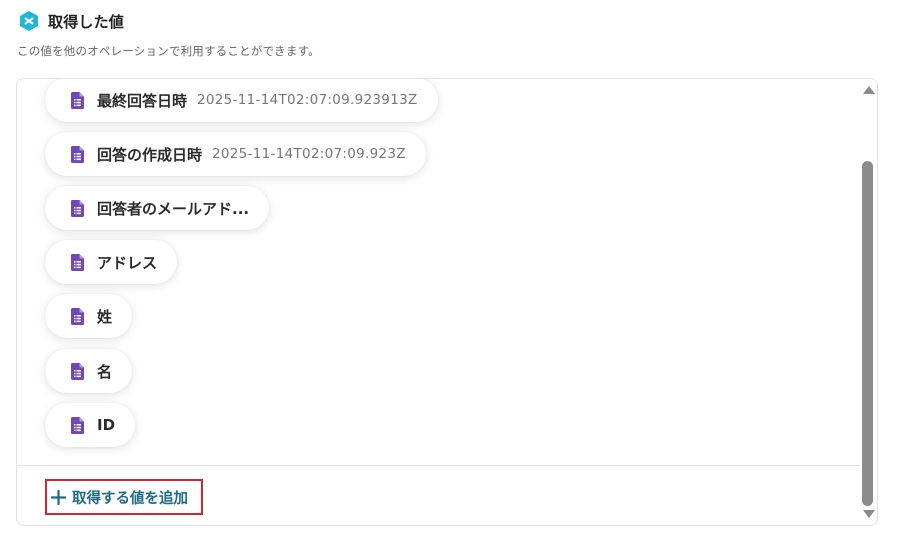 The height and width of the screenshot is (540, 900). I want to click on scroll-thumb, so click(867, 333).